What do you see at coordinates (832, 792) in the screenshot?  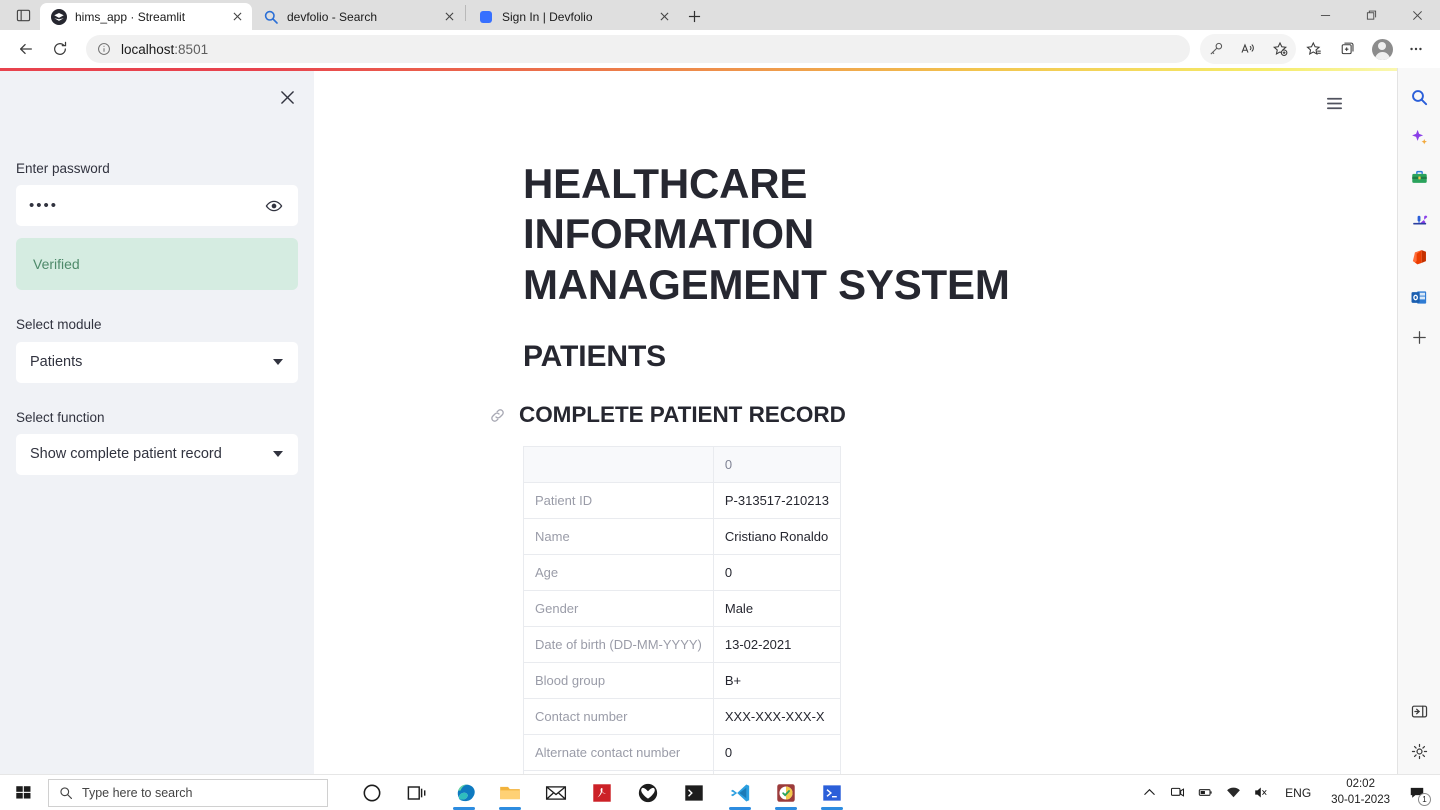 I see `powershell-icon` at bounding box center [832, 792].